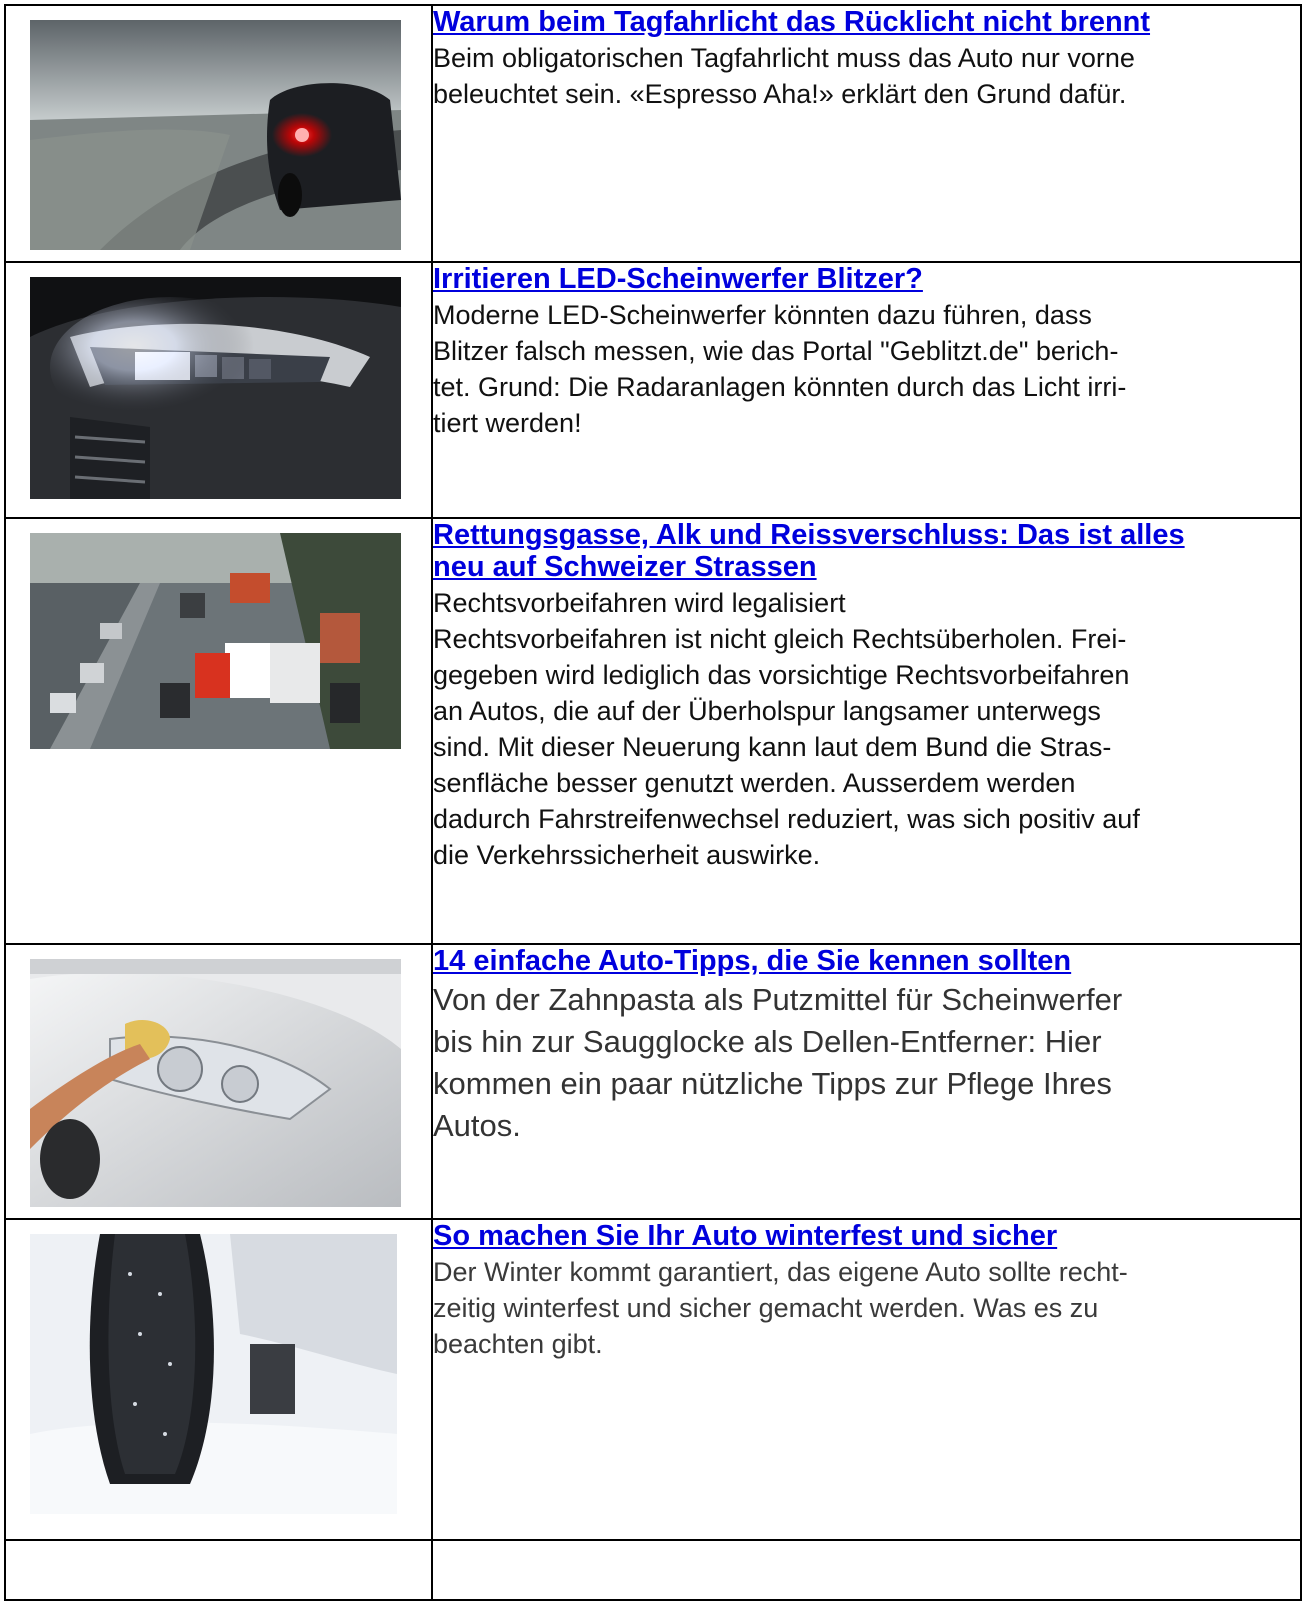 The height and width of the screenshot is (1604, 1306). I want to click on winter-tire-photo, so click(213, 1374).